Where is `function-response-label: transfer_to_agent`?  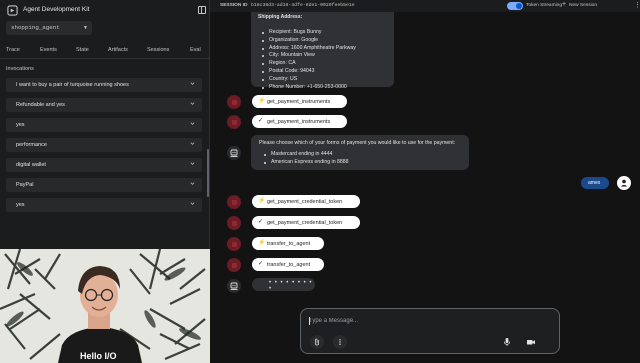 function-response-label: transfer_to_agent is located at coordinates (289, 264).